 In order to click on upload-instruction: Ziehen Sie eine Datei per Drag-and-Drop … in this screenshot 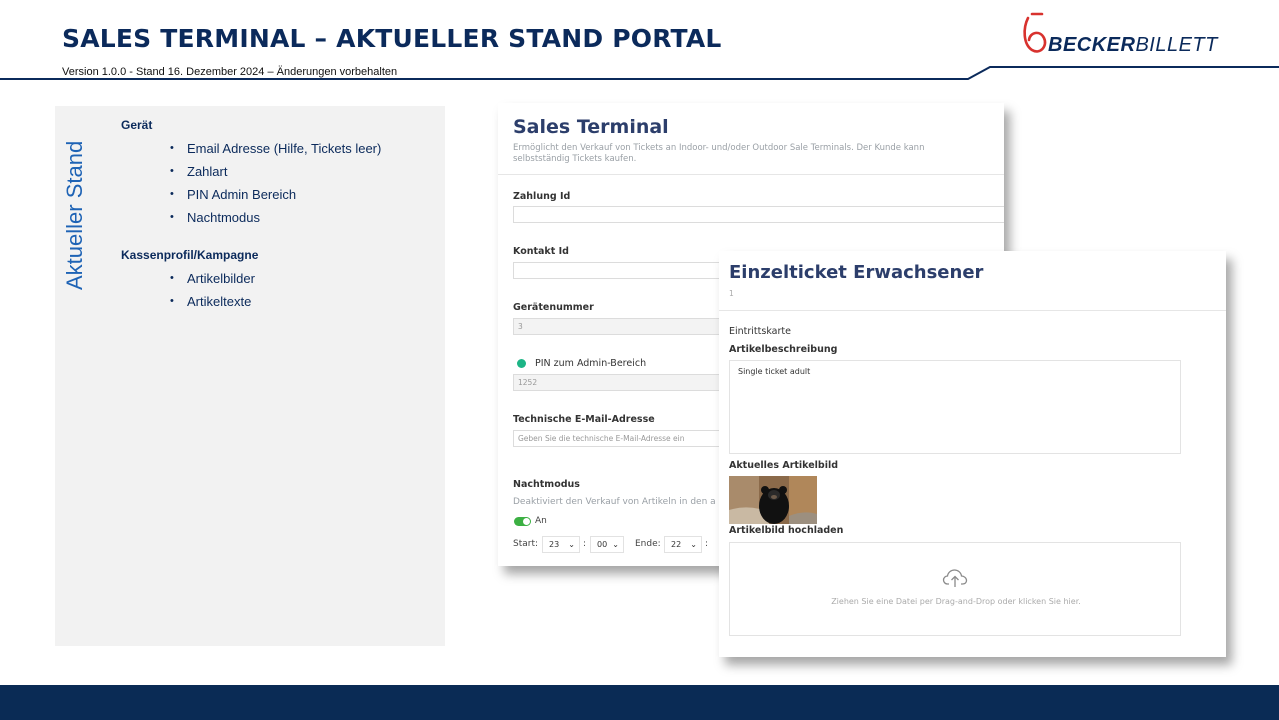, I will do `click(956, 601)`.